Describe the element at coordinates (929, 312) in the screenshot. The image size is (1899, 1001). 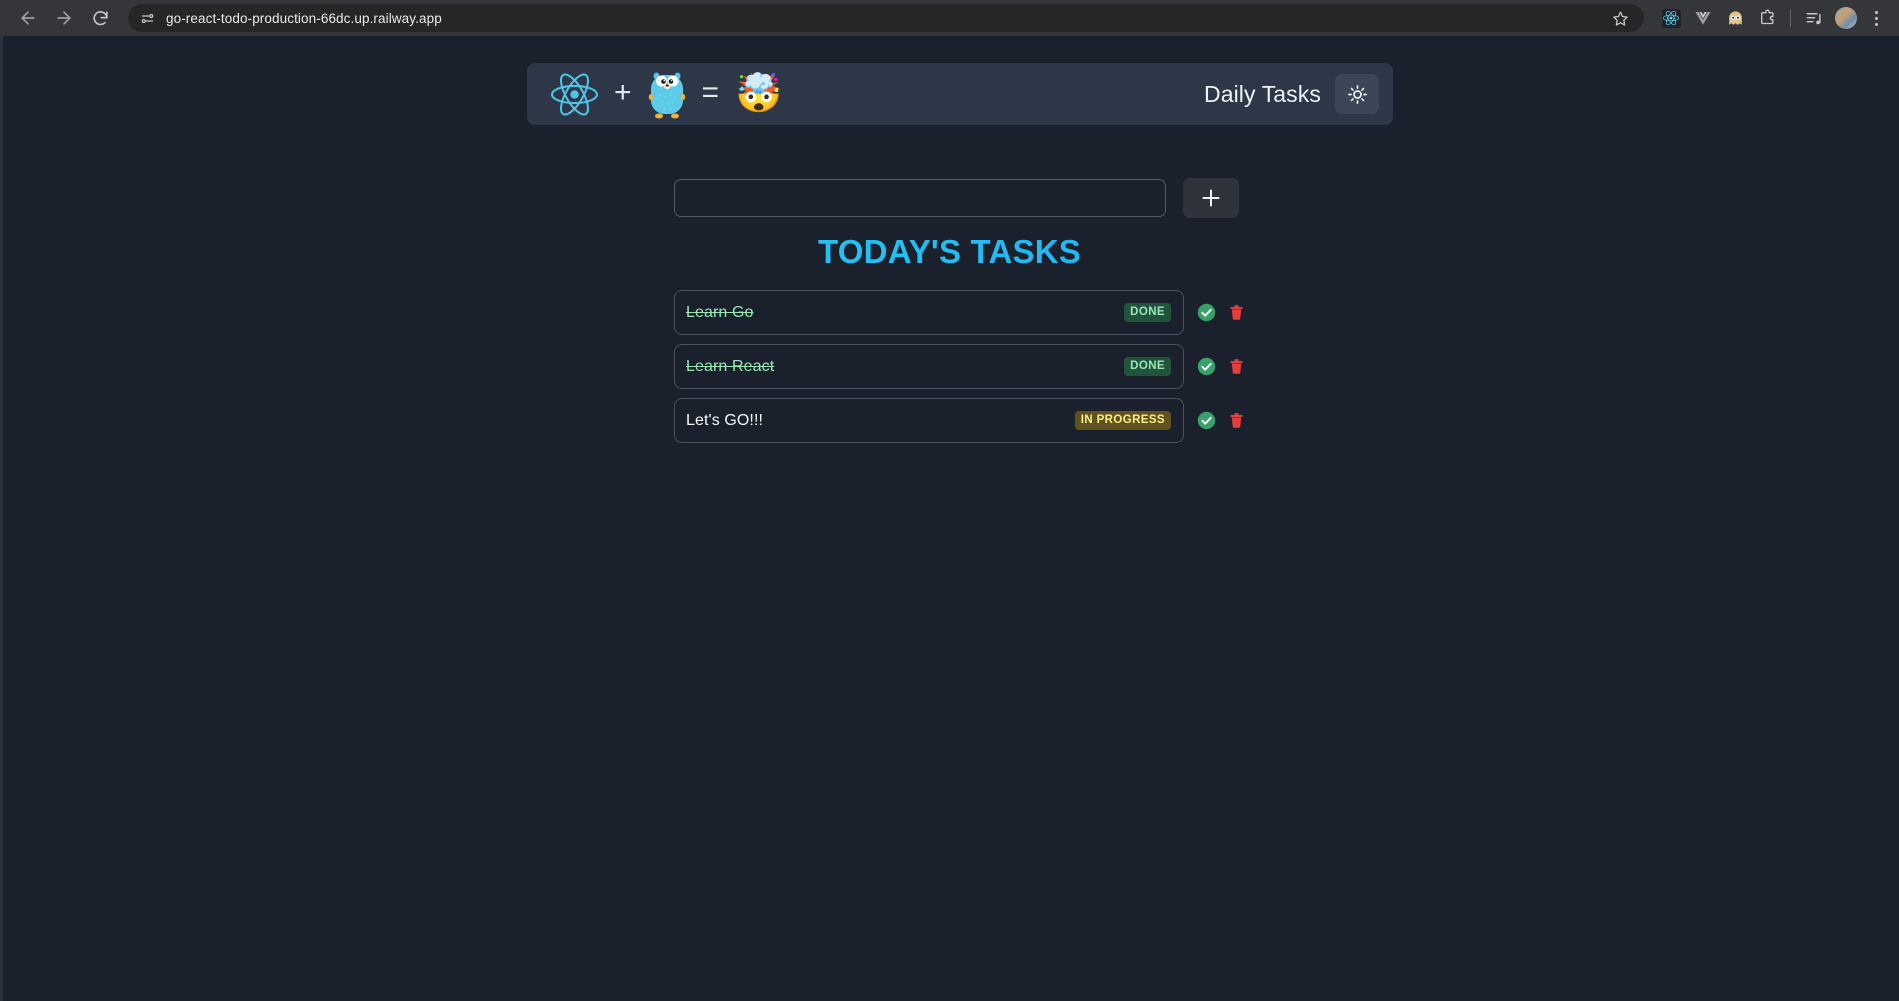
I see `task-card: Learn Go DONE` at that location.